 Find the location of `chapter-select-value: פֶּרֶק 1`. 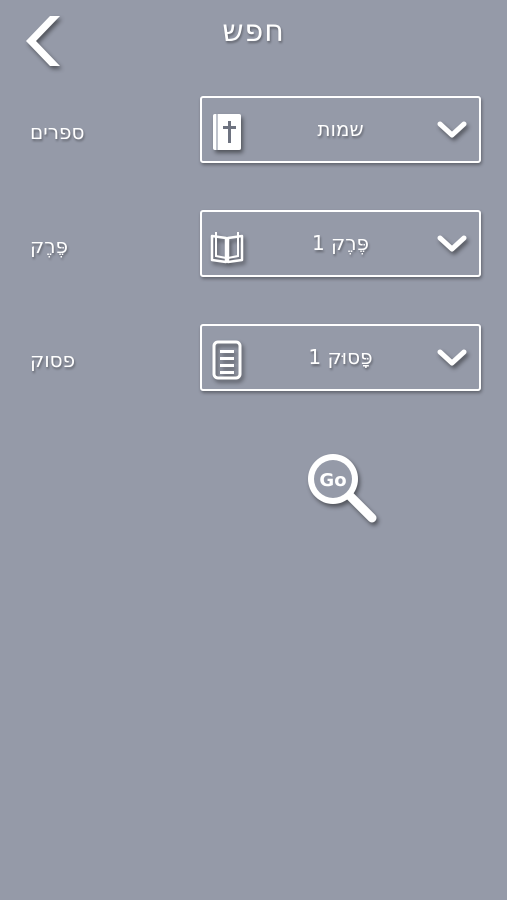

chapter-select-value: פֶּרֶק 1 is located at coordinates (340, 243).